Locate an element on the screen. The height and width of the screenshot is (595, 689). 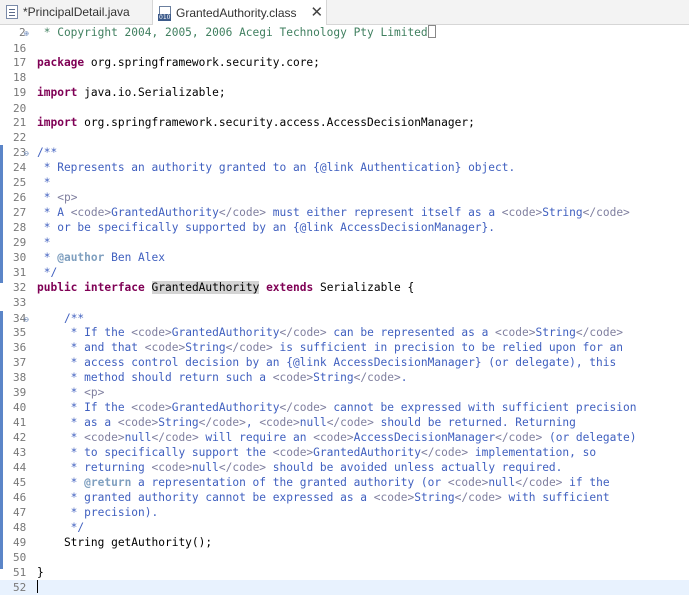
code-text: import java.io.Serializable; is located at coordinates (131, 92).